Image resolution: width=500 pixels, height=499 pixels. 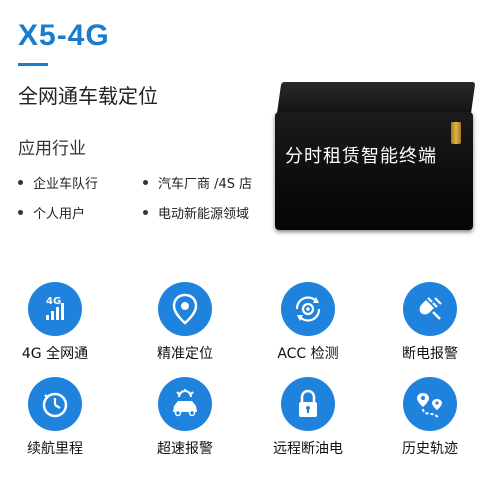 I want to click on feature-label: 精准定位, so click(x=185, y=354).